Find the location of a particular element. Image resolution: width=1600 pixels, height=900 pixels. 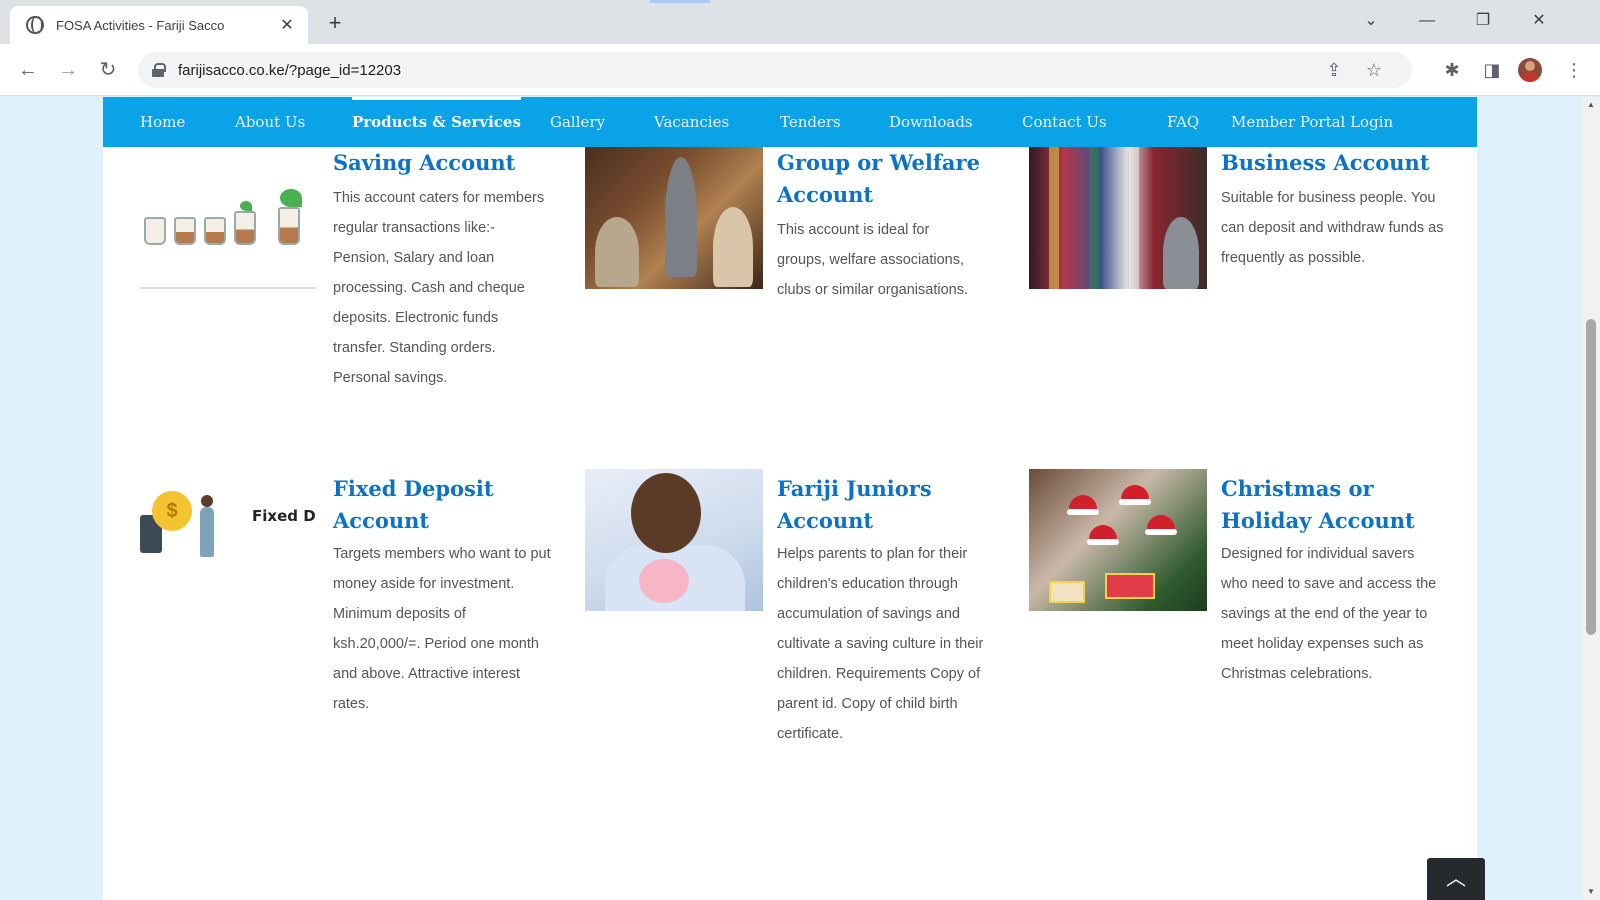

back-arrow-icon: ← is located at coordinates (28, 70).